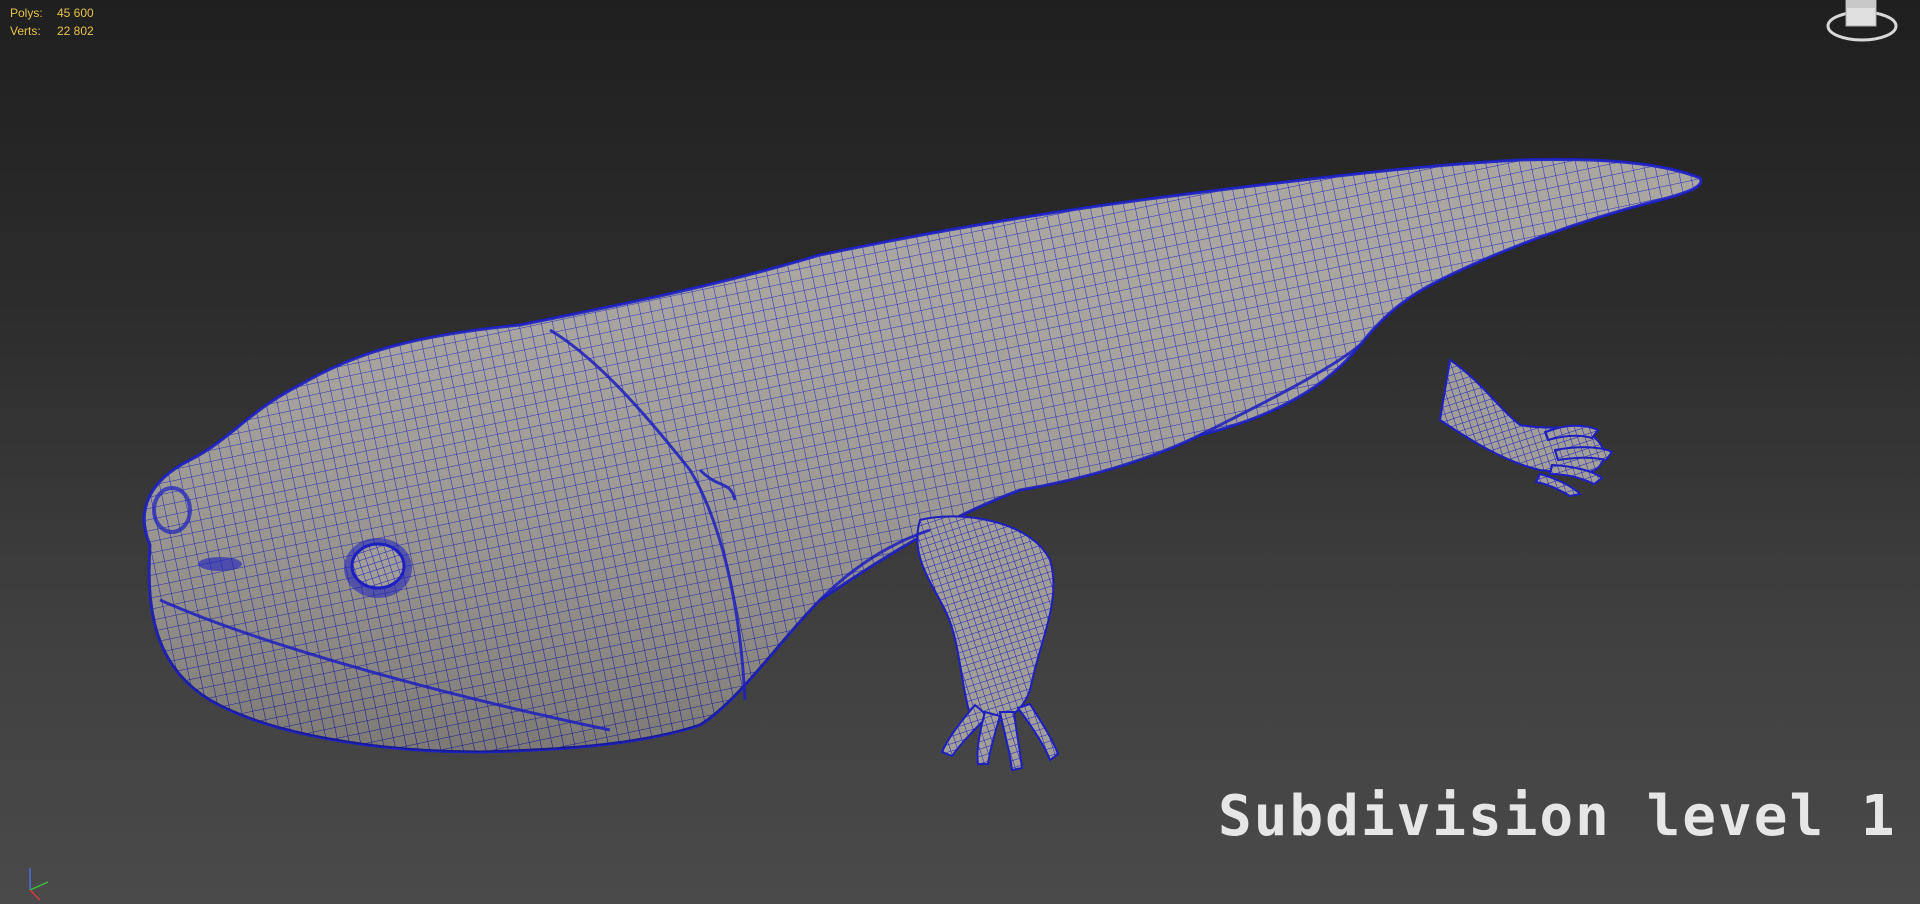  Describe the element at coordinates (25, 31) in the screenshot. I see `verts-label: Verts:` at that location.